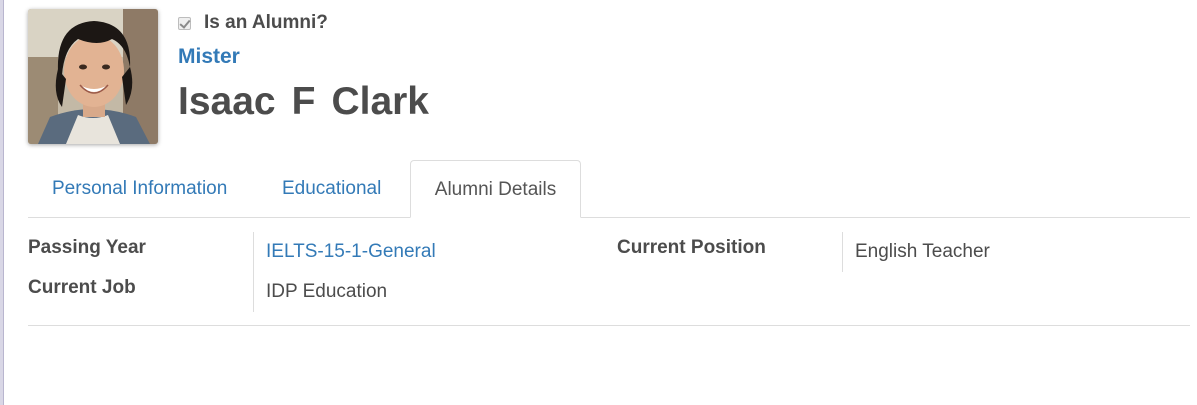  I want to click on current-position-label: Current Position, so click(691, 247).